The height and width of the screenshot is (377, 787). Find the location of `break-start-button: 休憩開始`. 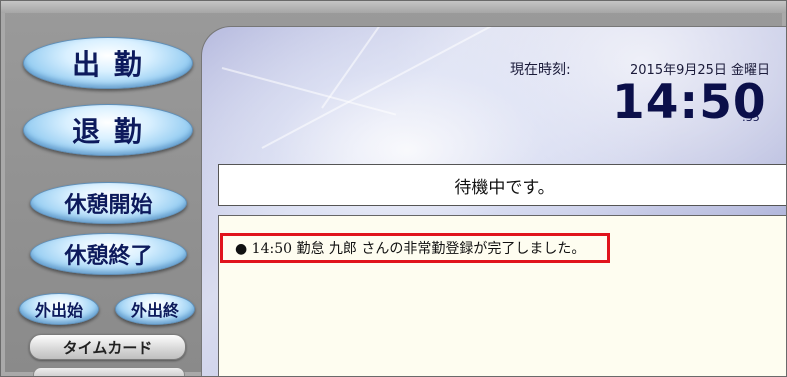

break-start-button: 休憩開始 is located at coordinates (108, 203).